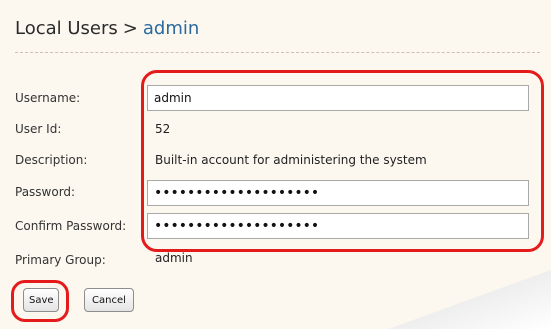 The image size is (551, 329). What do you see at coordinates (171, 28) in the screenshot?
I see `breadcrumb-current: admin` at bounding box center [171, 28].